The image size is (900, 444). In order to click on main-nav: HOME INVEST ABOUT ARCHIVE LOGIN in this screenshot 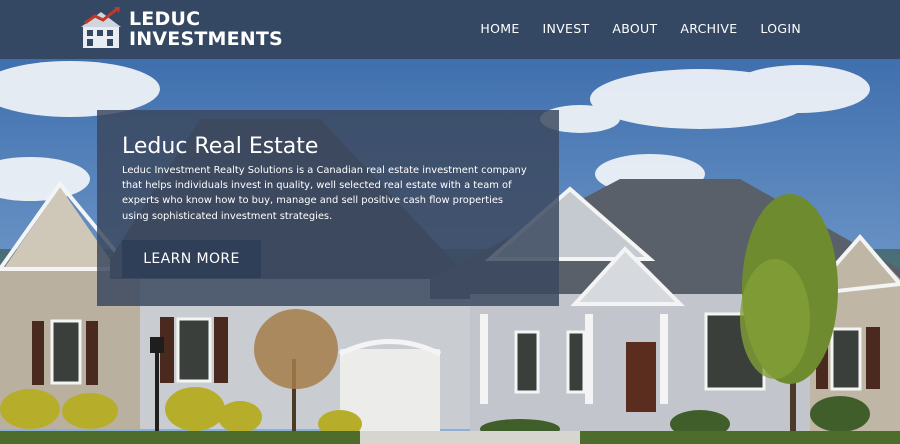, I will do `click(640, 28)`.